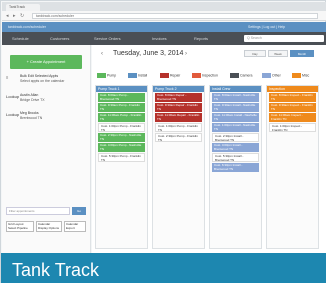 The image size is (326, 283). I want to click on legend-item: Inspection, so click(205, 76).